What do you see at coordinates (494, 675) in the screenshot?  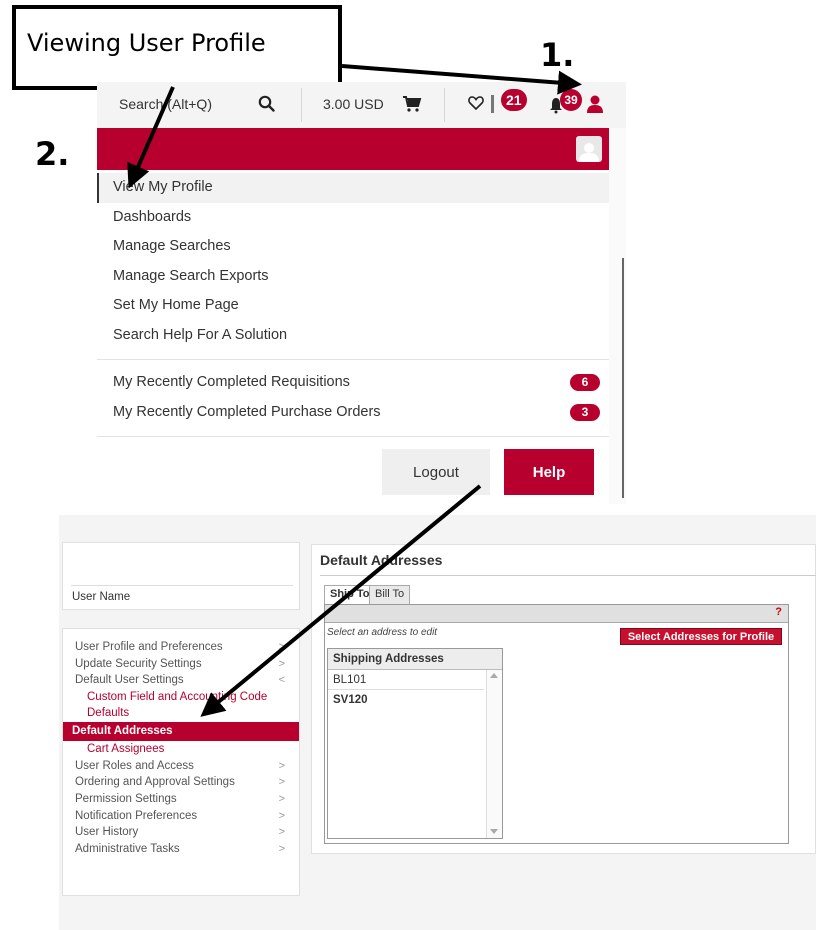 I see `scroll-up-icon` at bounding box center [494, 675].